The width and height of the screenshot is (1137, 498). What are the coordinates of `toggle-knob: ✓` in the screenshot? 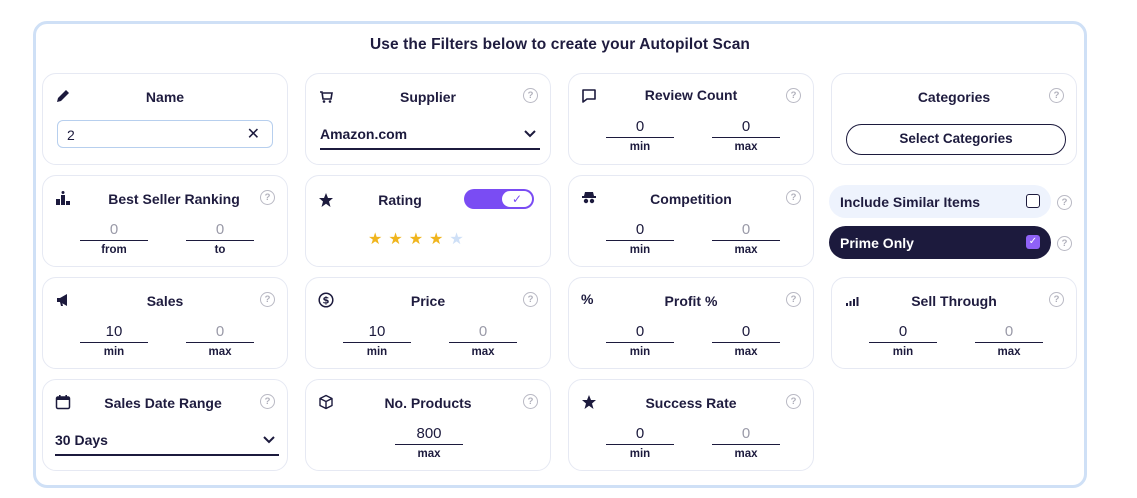 It's located at (517, 199).